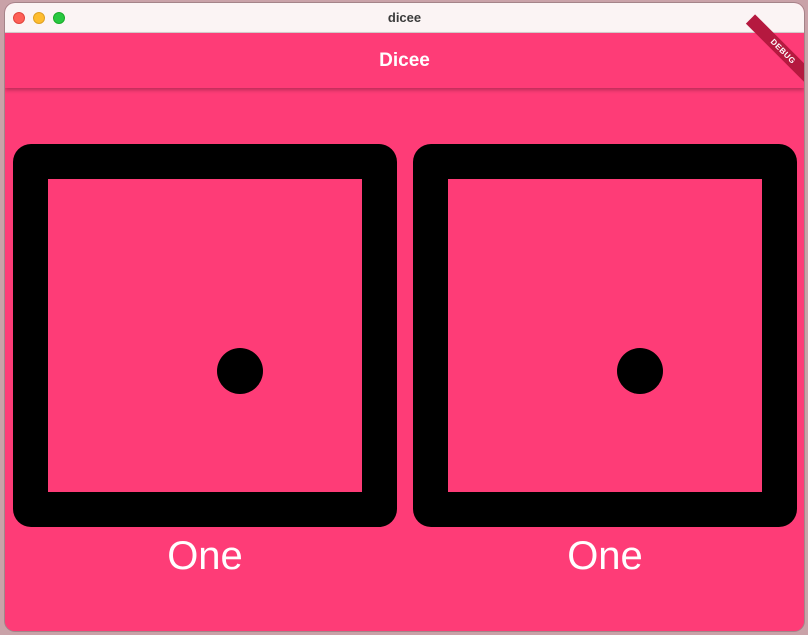 This screenshot has height=635, width=808. I want to click on right-die-pip, so click(640, 371).